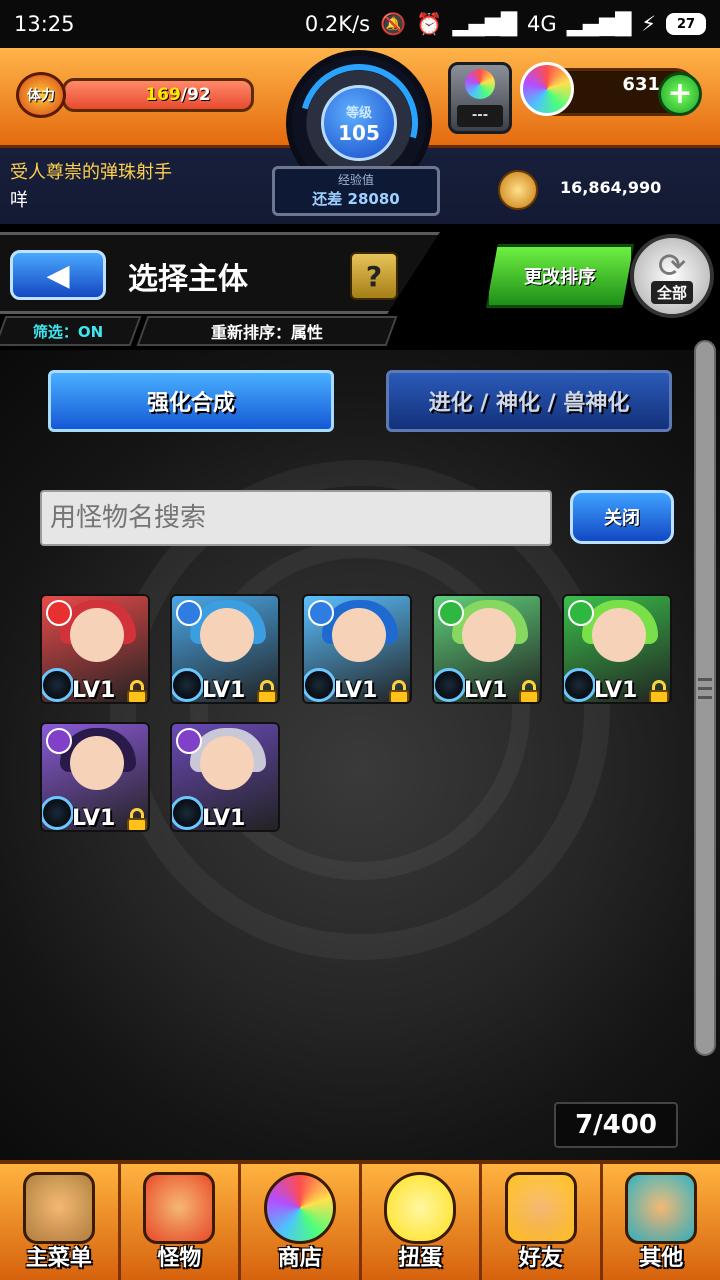 The height and width of the screenshot is (1280, 720). Describe the element at coordinates (420, 1208) in the screenshot. I see `egg-icon` at that location.